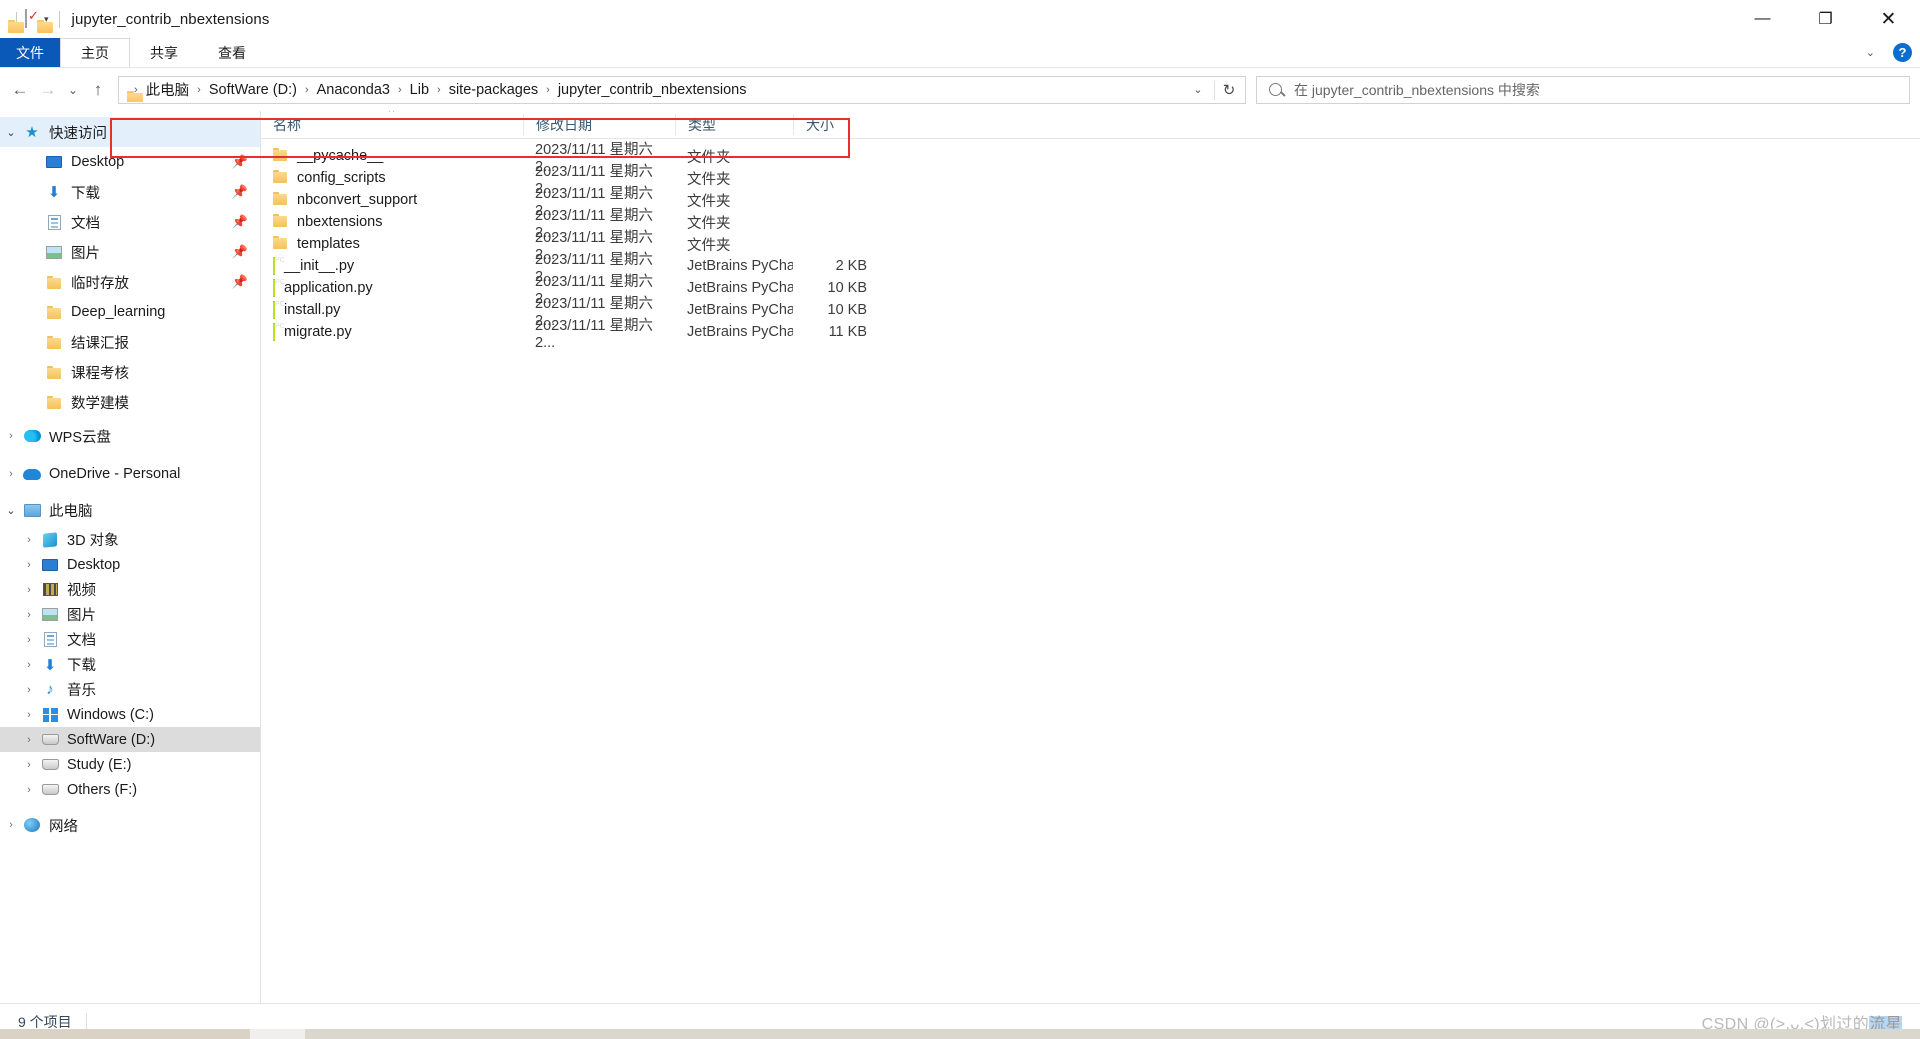 The width and height of the screenshot is (1920, 1039). I want to click on sidebar-item-downloads-qa: ⬇ 下载 📌, so click(130, 192).